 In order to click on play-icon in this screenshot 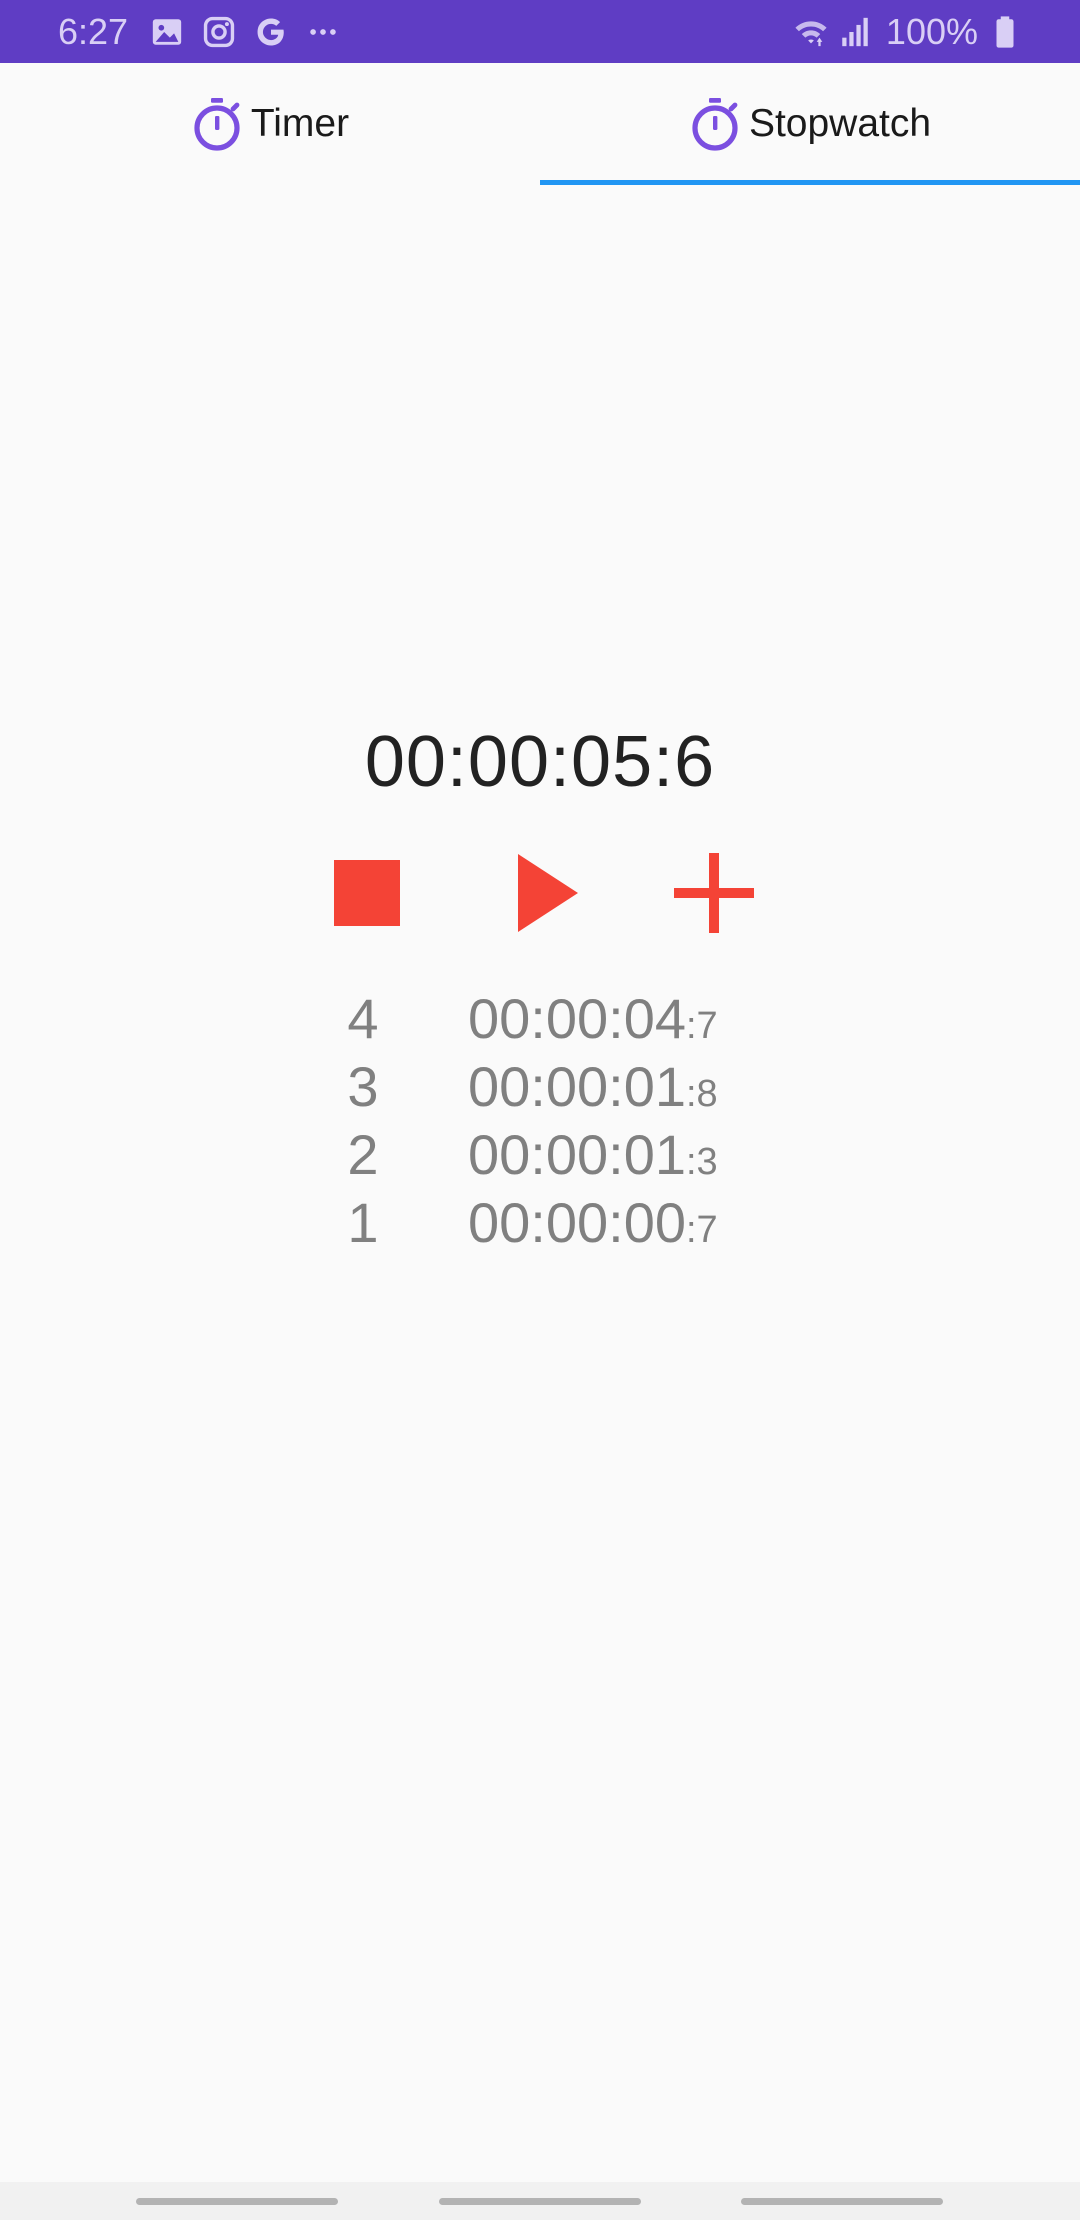, I will do `click(548, 893)`.